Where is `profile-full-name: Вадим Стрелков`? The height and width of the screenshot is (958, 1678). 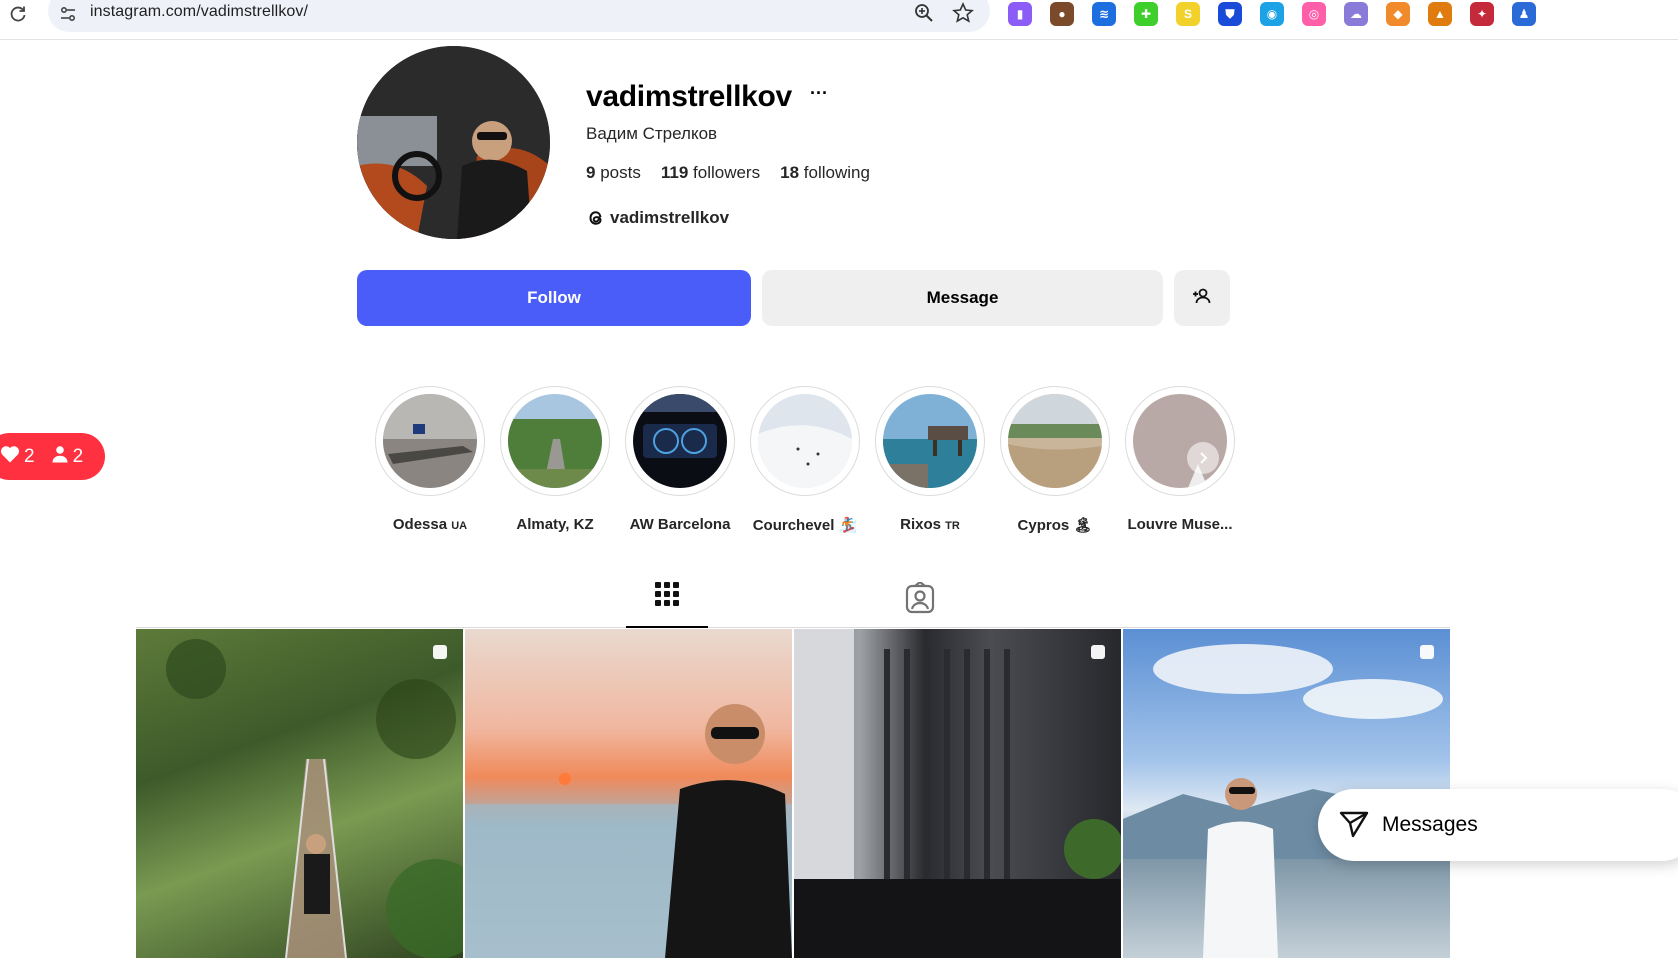 profile-full-name: Вадим Стрелков is located at coordinates (652, 133).